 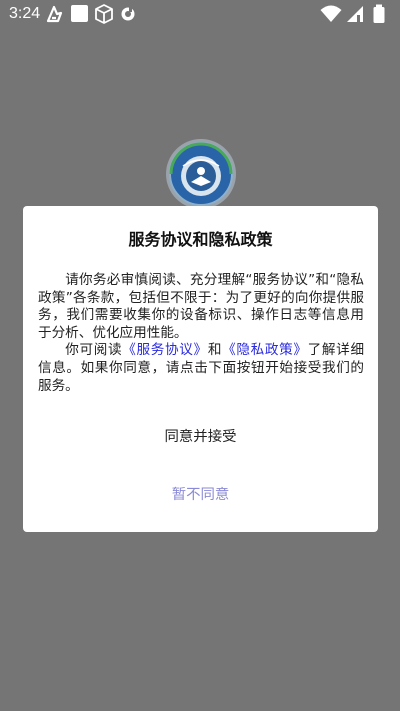 I want to click on media-icon, so click(x=130, y=14).